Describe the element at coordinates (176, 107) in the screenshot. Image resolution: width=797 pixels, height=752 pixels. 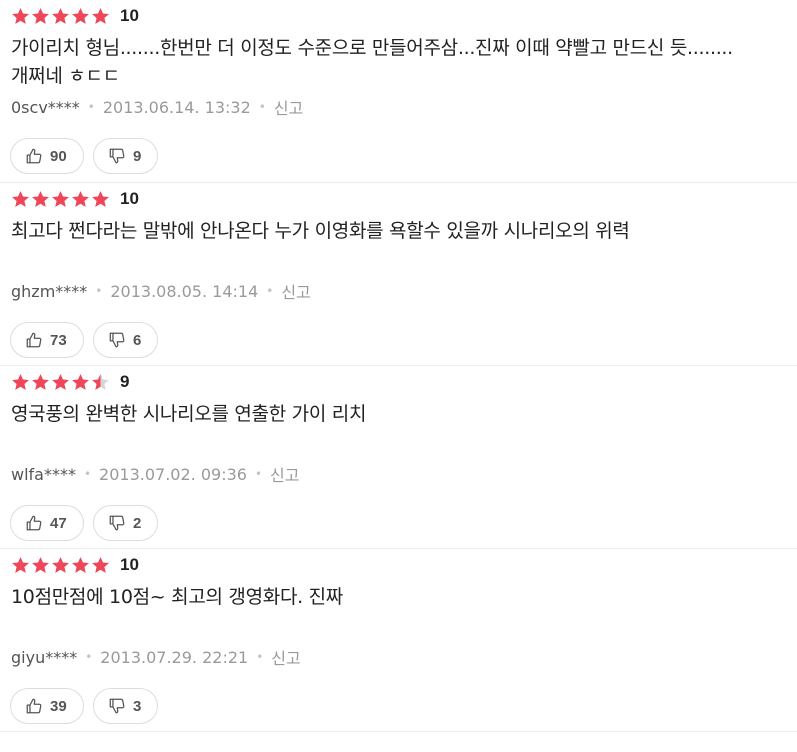
I see `review-date: 2013.06.14. 13:32` at that location.